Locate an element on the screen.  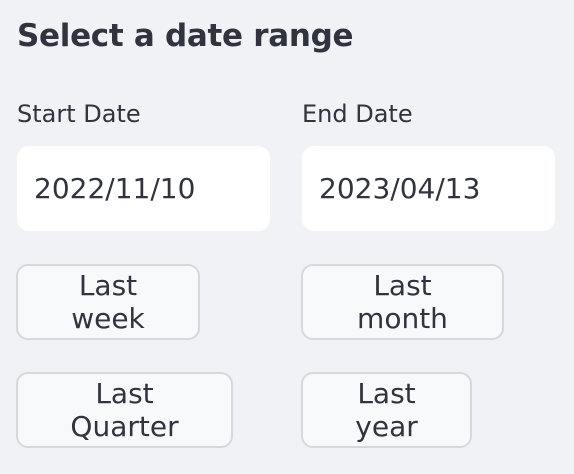
end-date-input is located at coordinates (428, 188).